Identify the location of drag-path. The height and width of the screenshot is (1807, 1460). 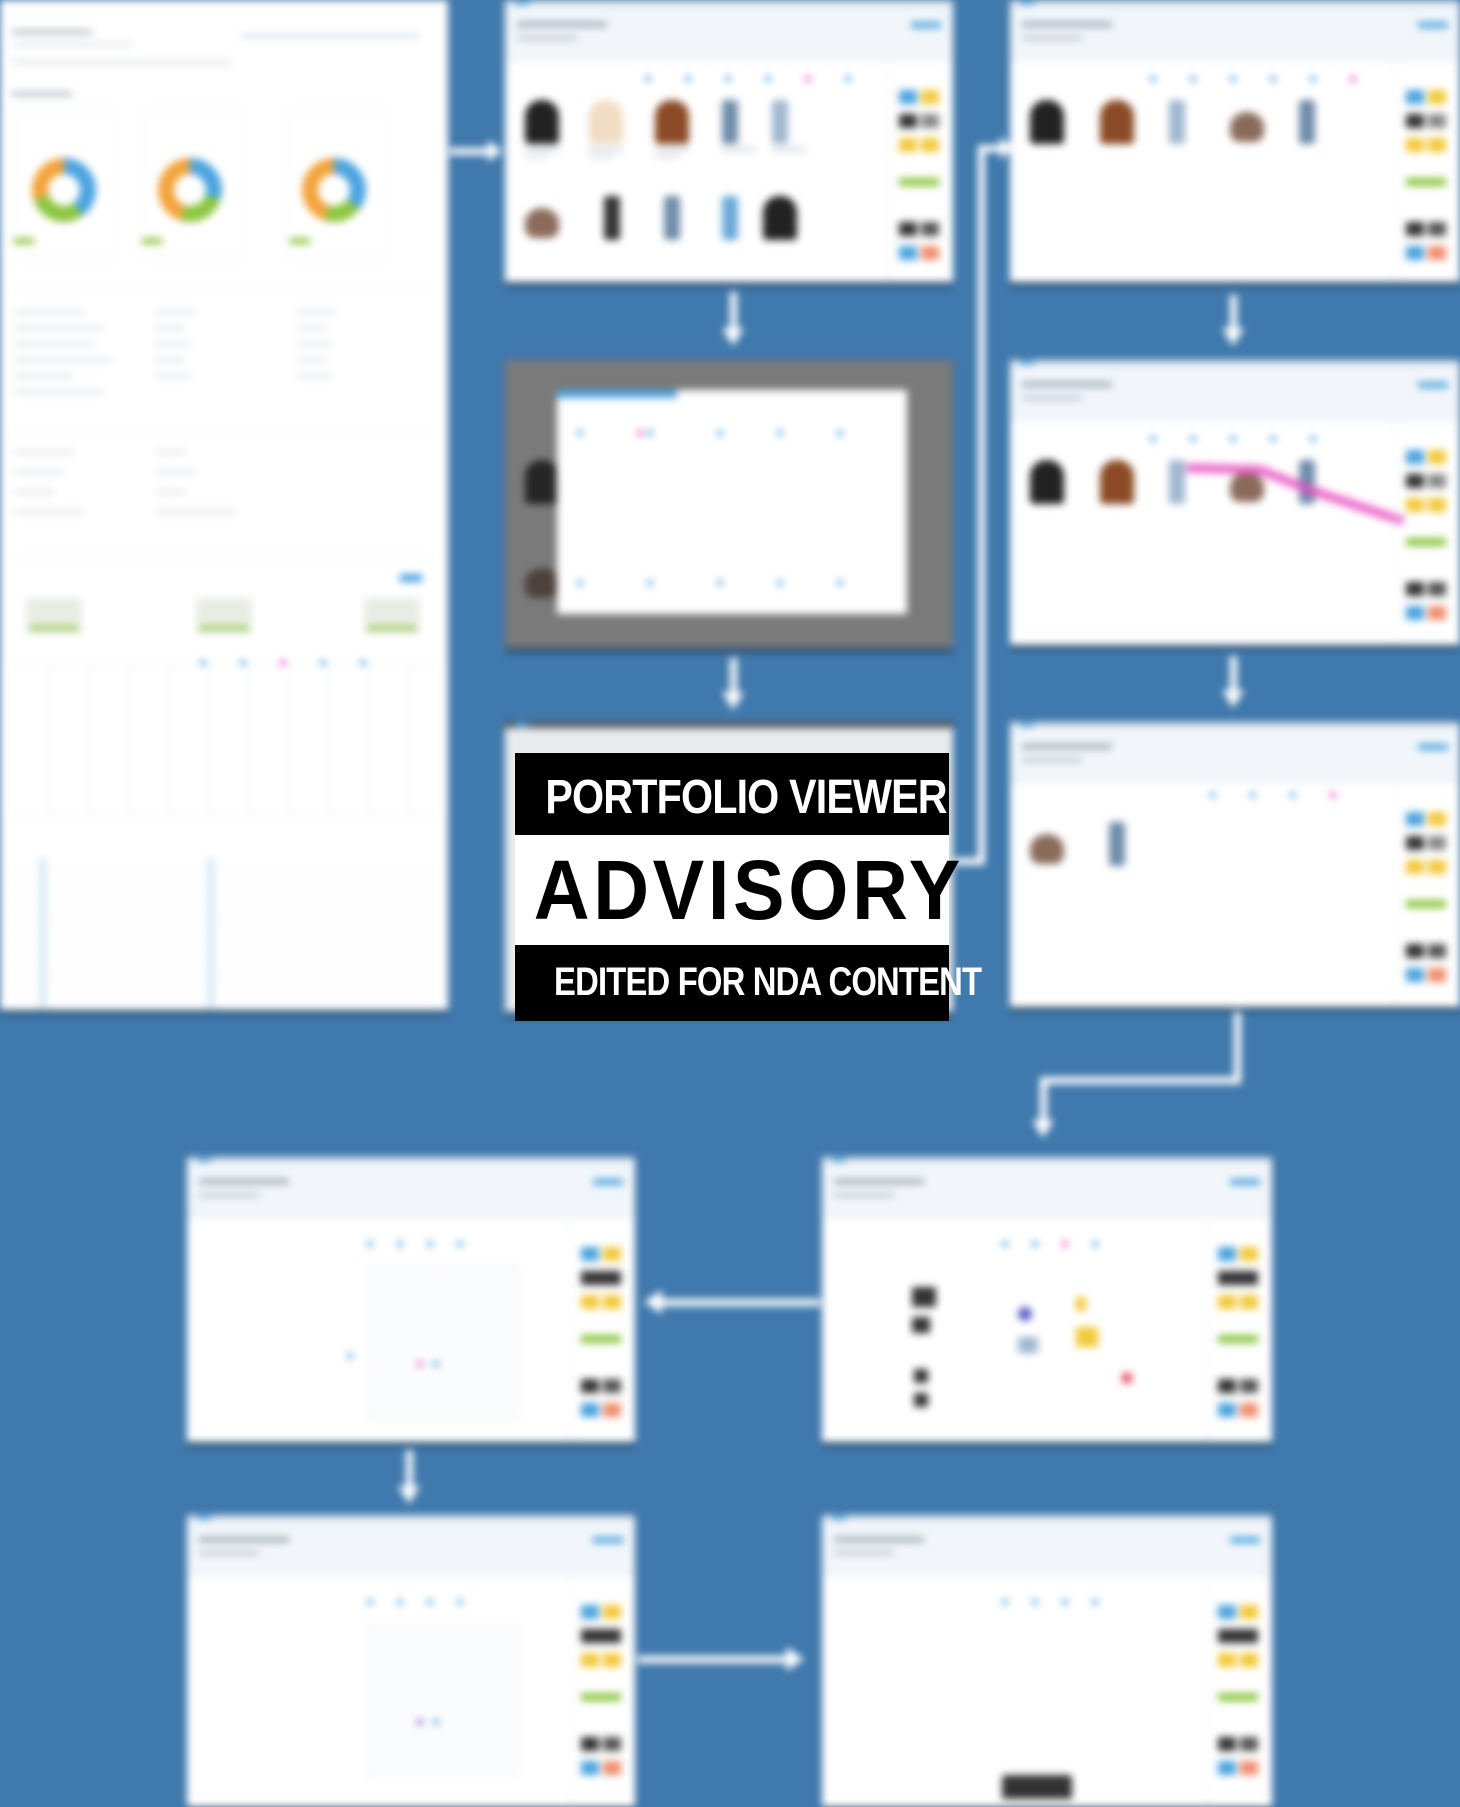
(1295, 494).